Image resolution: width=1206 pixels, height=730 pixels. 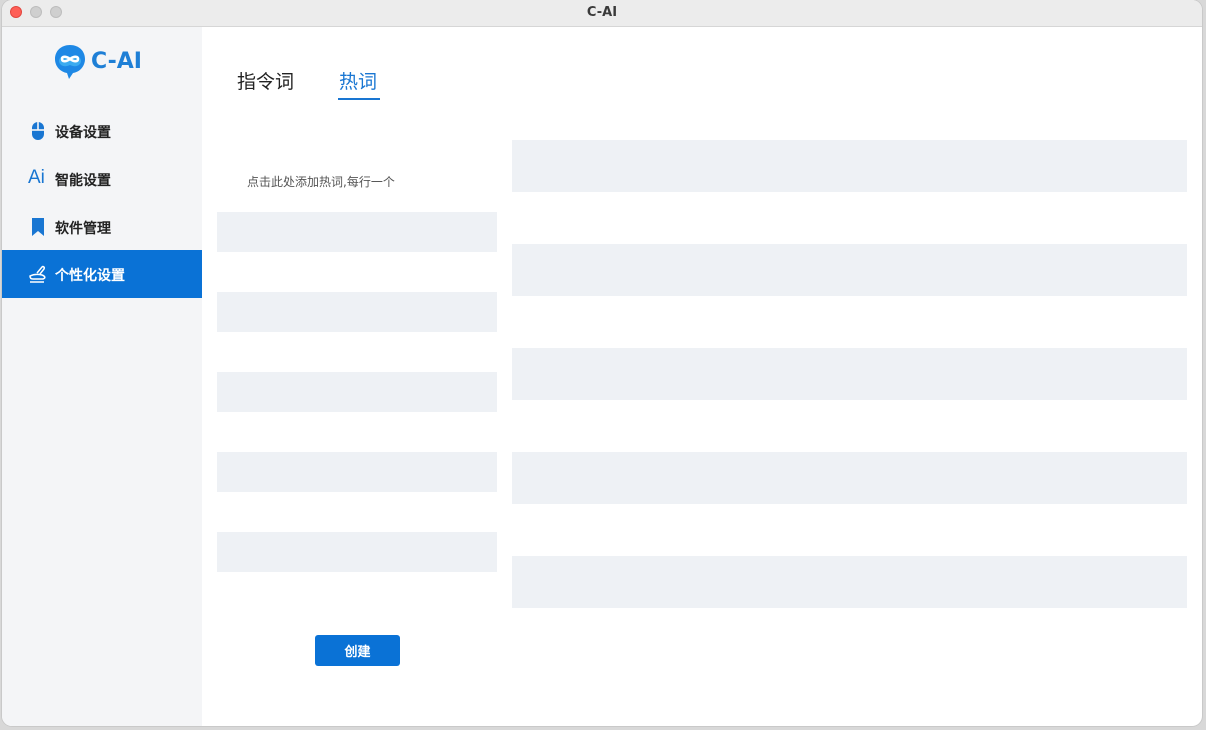 I want to click on window-title: C-AI, so click(x=602, y=12).